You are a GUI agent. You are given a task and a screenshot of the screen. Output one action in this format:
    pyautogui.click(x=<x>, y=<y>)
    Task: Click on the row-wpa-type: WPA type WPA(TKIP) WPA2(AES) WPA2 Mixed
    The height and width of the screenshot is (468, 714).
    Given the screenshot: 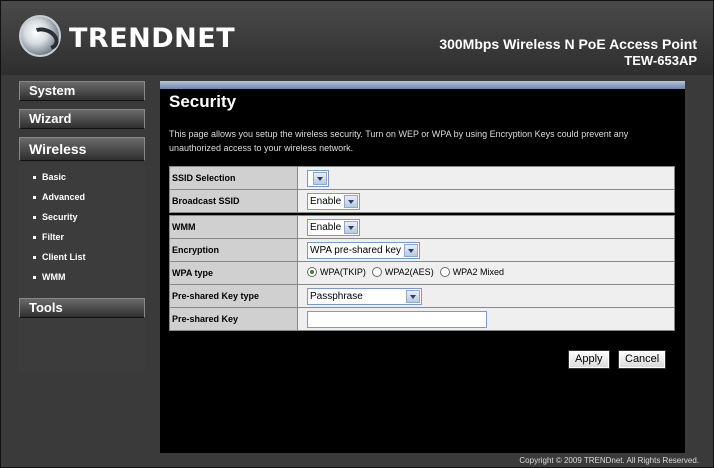 What is the action you would take?
    pyautogui.click(x=422, y=273)
    